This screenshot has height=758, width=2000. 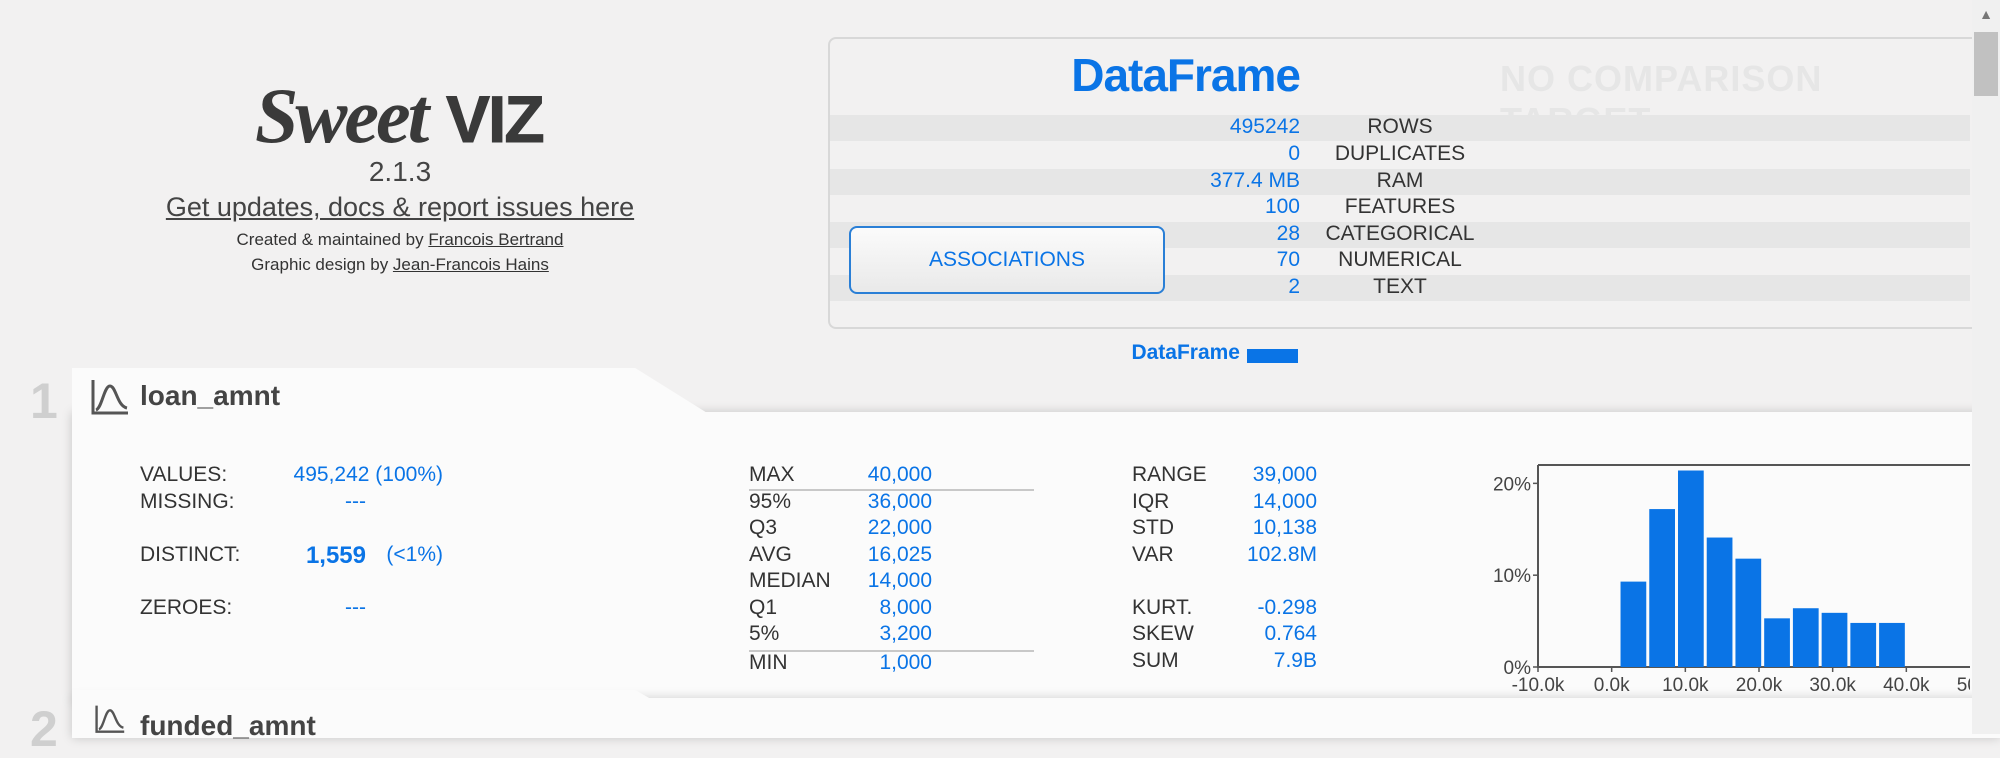 What do you see at coordinates (414, 554) in the screenshot?
I see `distinct-pct: (<1%)` at bounding box center [414, 554].